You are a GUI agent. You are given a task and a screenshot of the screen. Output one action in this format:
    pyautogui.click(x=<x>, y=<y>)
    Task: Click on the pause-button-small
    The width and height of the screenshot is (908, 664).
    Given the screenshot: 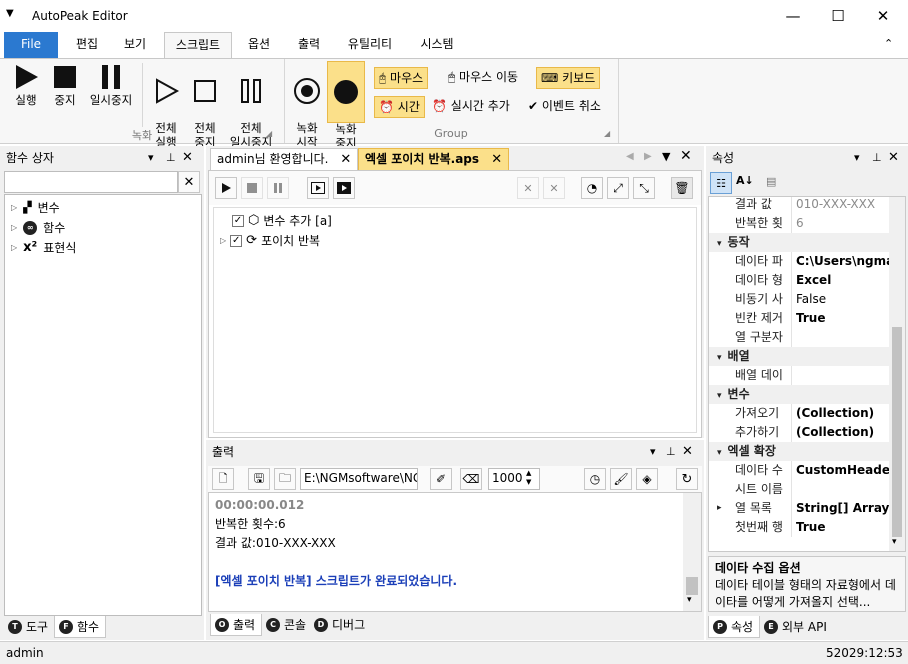 What is the action you would take?
    pyautogui.click(x=278, y=188)
    